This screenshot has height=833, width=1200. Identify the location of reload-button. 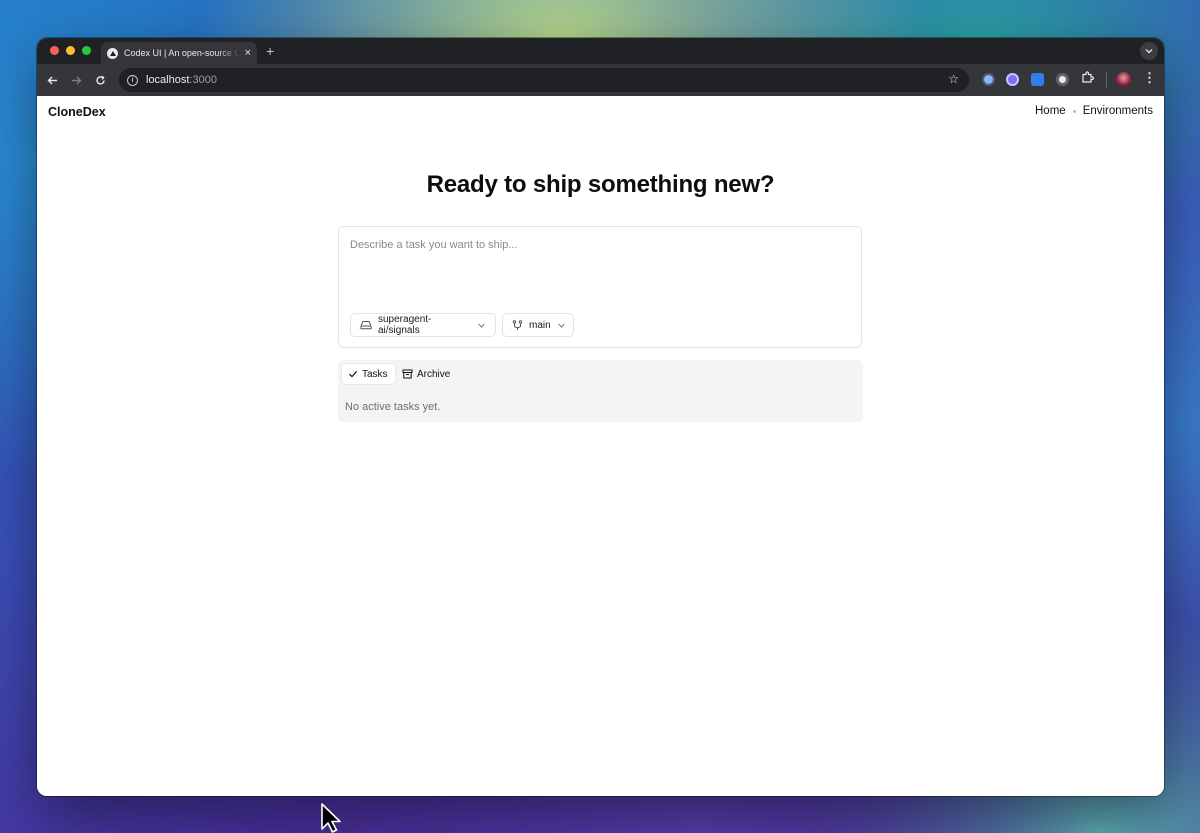
(100, 80).